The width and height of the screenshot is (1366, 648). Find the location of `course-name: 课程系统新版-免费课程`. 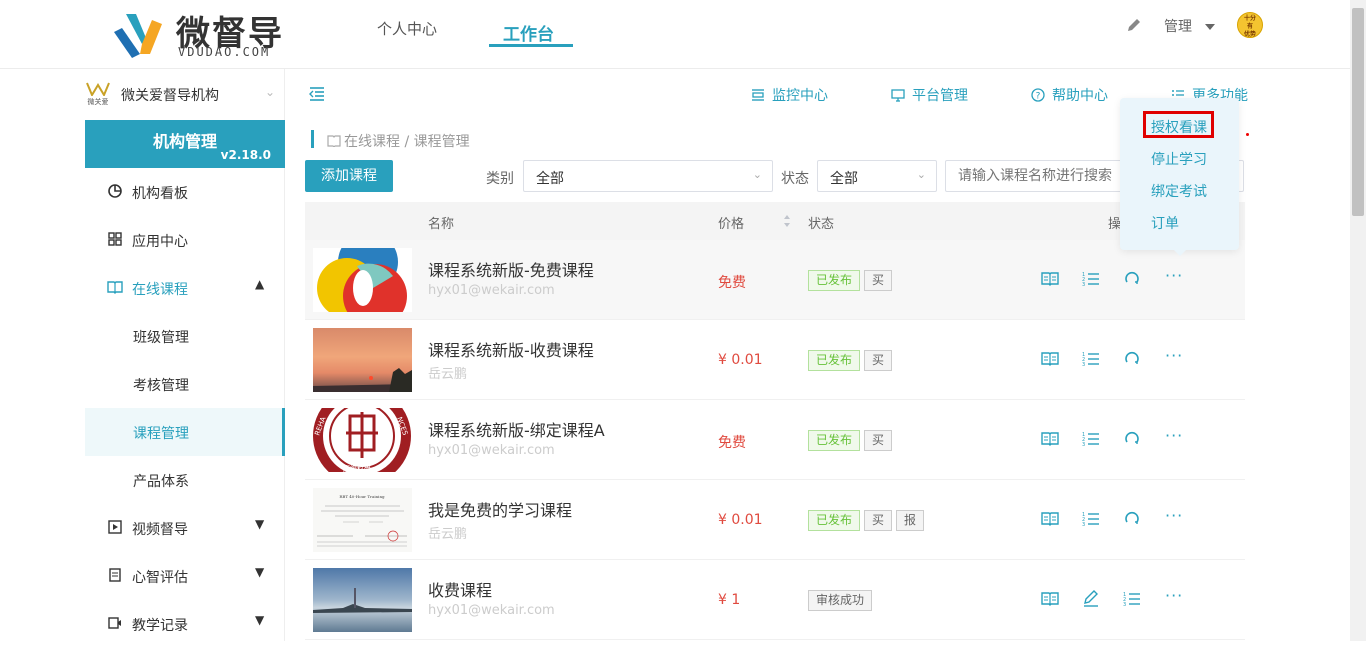

course-name: 课程系统新版-免费课程 is located at coordinates (511, 269).